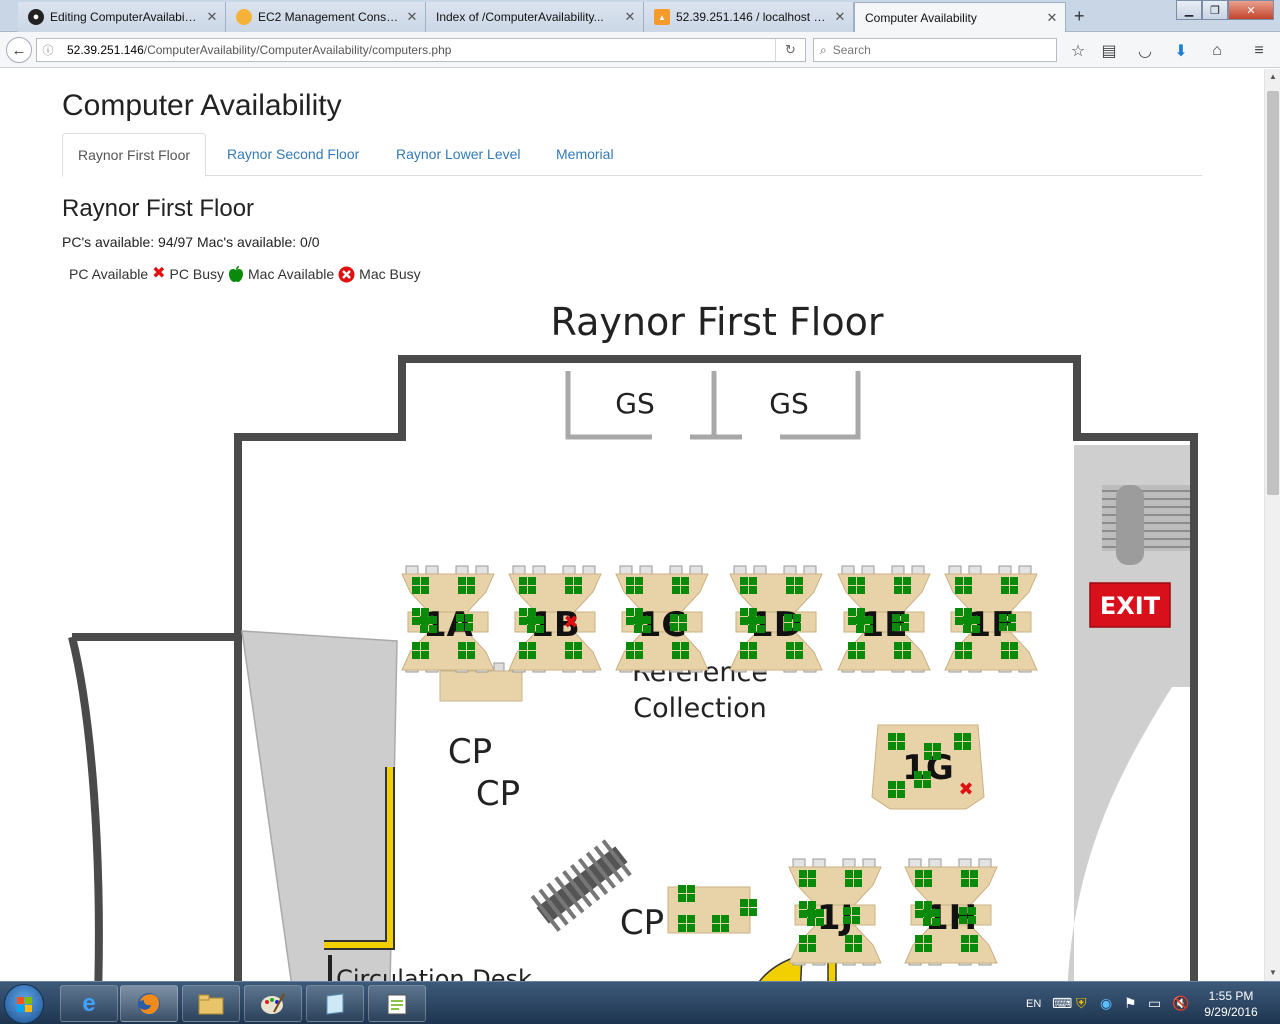 The image size is (1280, 1025). What do you see at coordinates (1251, 10) in the screenshot?
I see `close-window-button: ✕` at bounding box center [1251, 10].